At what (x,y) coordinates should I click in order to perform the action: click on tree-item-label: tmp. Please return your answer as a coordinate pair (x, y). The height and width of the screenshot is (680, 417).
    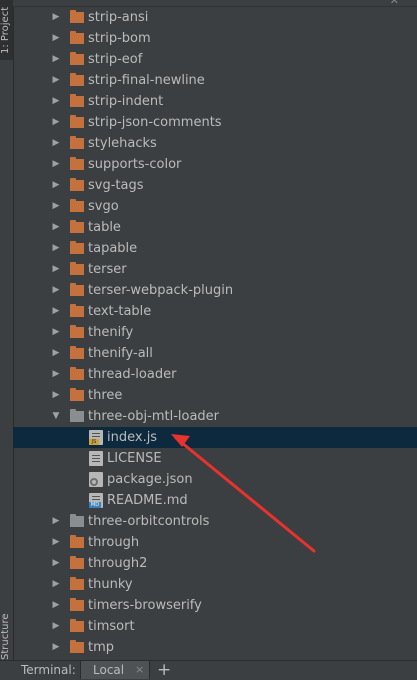
    Looking at the image, I should click on (101, 647).